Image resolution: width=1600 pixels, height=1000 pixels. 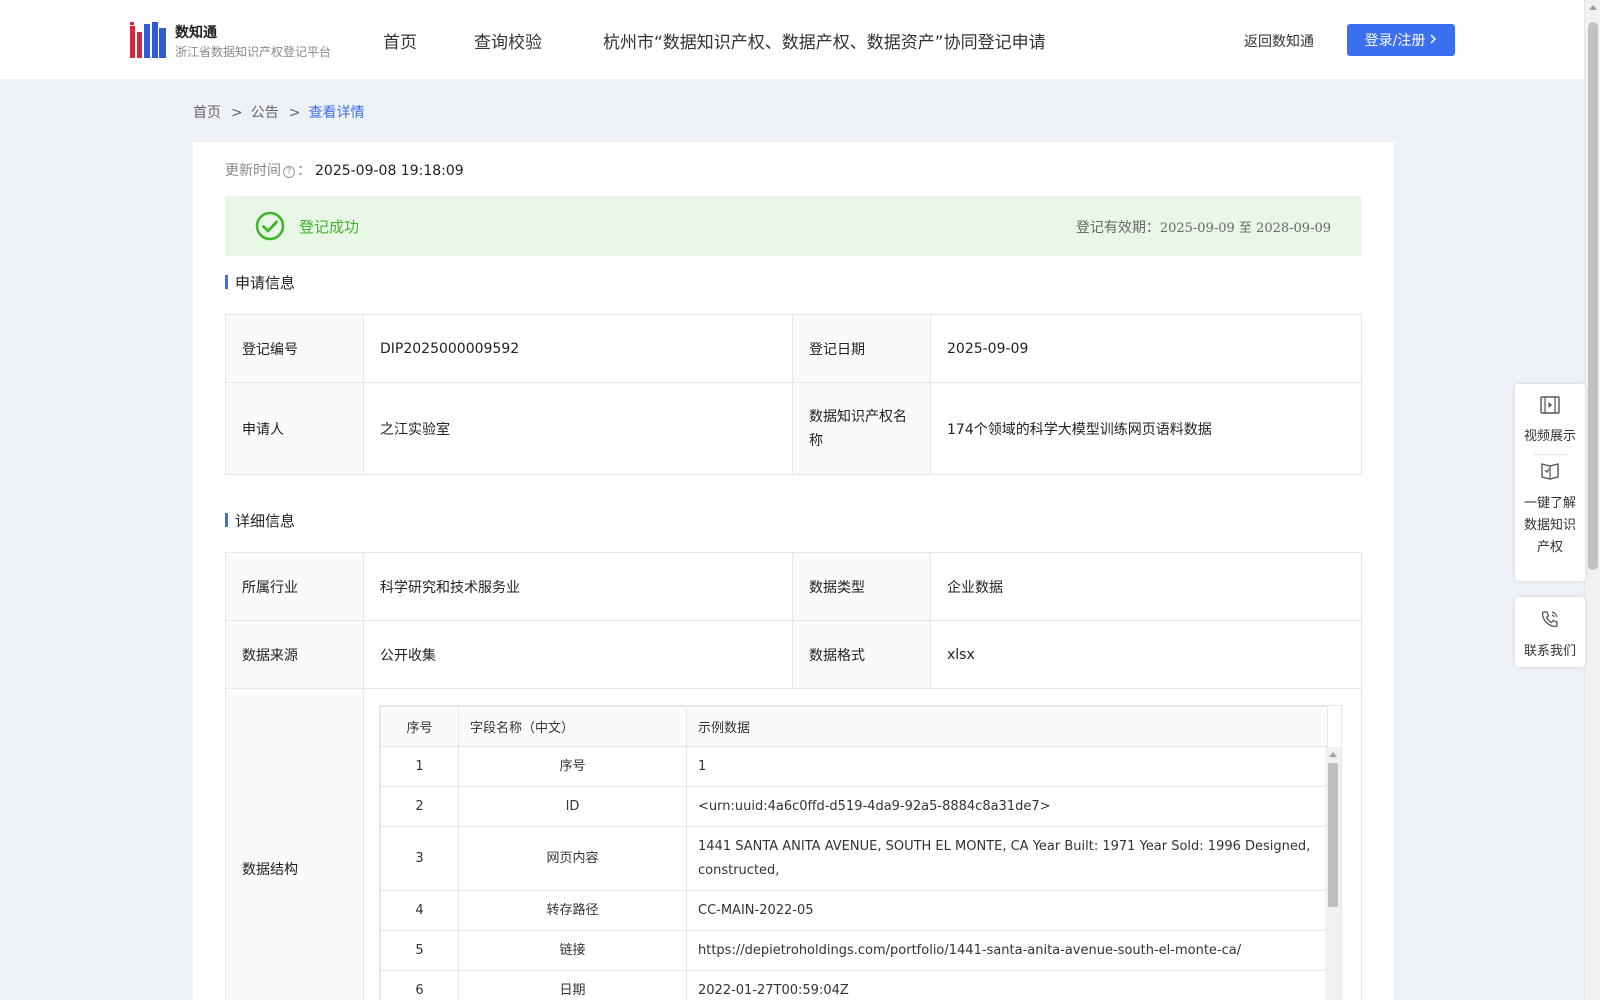 I want to click on schema-header-sample: 示例数据, so click(x=1007, y=726).